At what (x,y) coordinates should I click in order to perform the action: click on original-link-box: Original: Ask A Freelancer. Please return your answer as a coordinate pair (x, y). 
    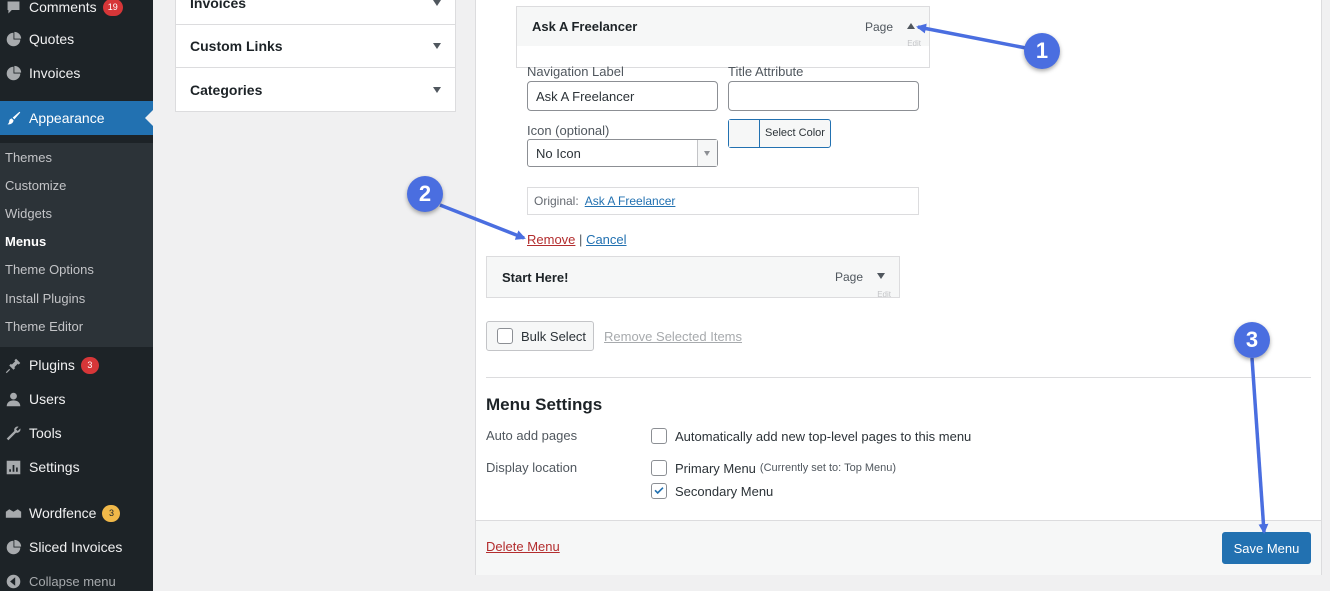
    Looking at the image, I should click on (723, 201).